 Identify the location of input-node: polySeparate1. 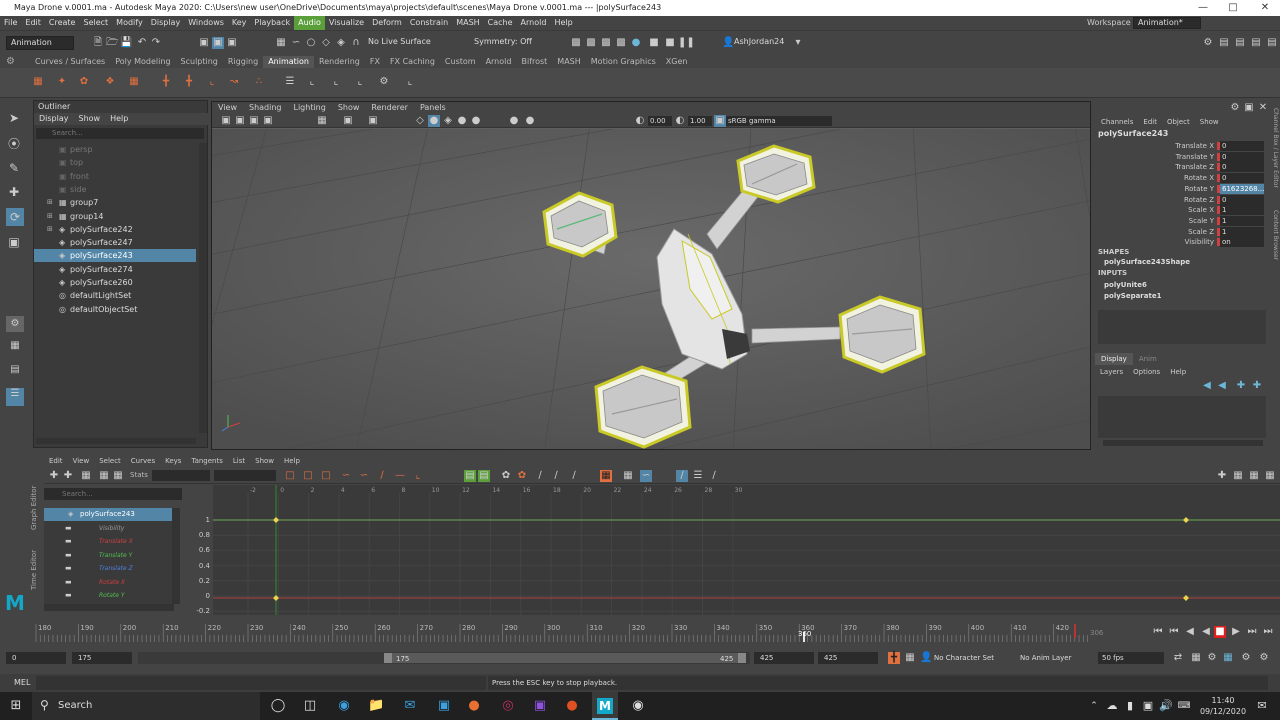
(1184, 296).